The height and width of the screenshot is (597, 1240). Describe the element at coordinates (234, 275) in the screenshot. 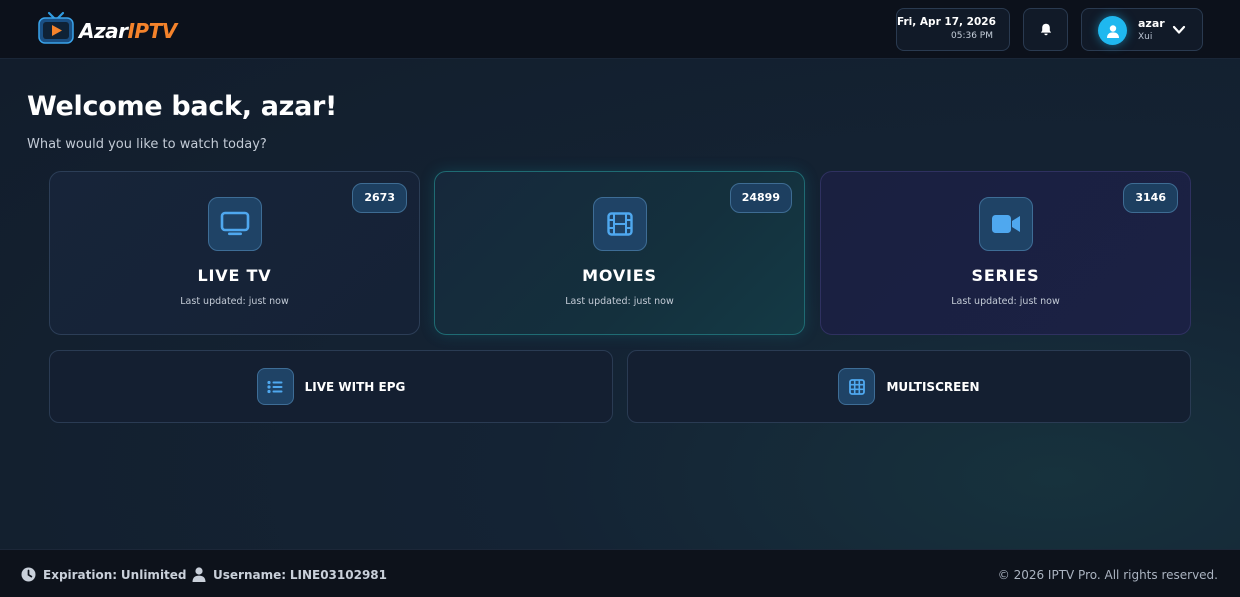

I see `card-title: LIVE TV` at that location.